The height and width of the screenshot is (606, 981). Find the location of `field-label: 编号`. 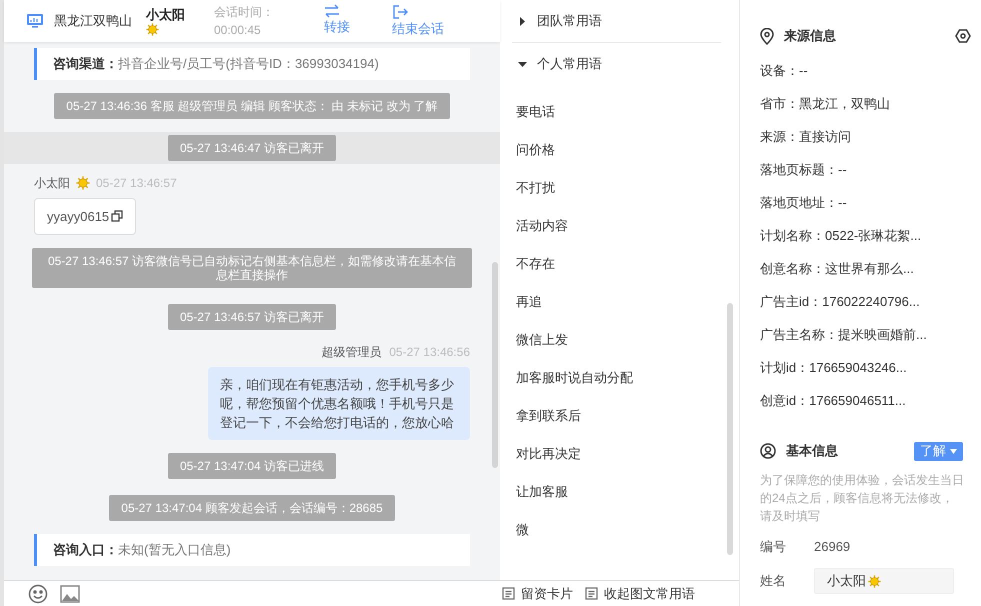

field-label: 编号 is located at coordinates (773, 547).